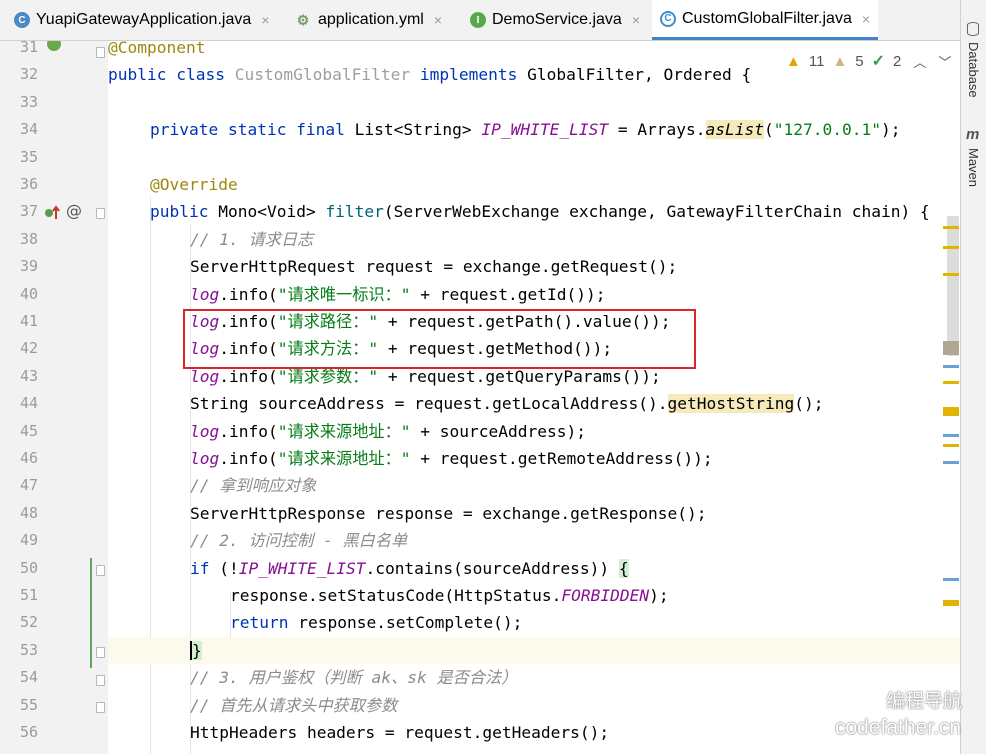 The width and height of the screenshot is (986, 754). What do you see at coordinates (878, 61) in the screenshot?
I see `typo-check-icon: ✓` at bounding box center [878, 61].